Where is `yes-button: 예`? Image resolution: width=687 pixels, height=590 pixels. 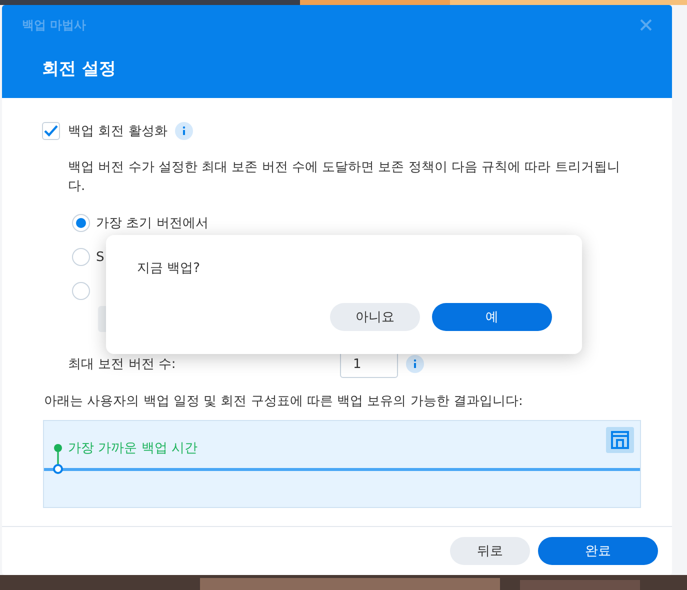
yes-button: 예 is located at coordinates (492, 317).